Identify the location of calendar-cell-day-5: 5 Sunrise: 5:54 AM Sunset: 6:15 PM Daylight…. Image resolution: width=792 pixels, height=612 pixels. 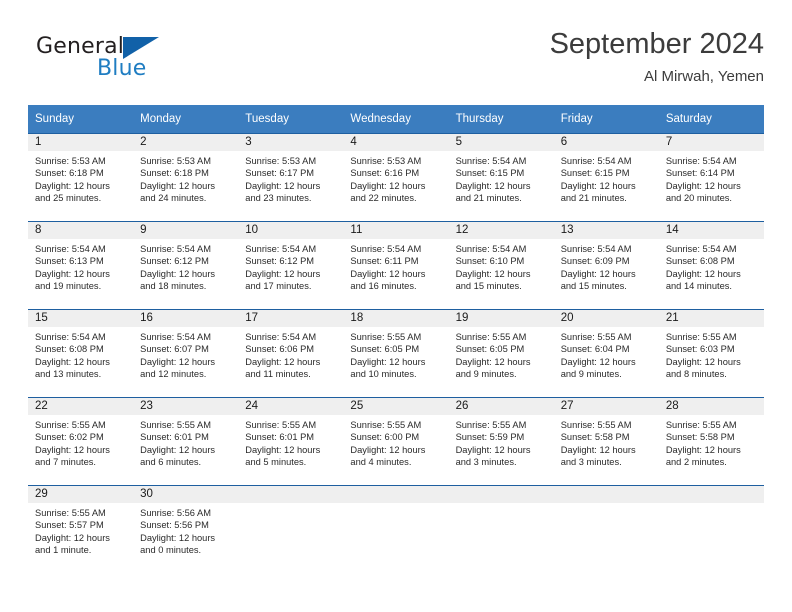
(501, 177).